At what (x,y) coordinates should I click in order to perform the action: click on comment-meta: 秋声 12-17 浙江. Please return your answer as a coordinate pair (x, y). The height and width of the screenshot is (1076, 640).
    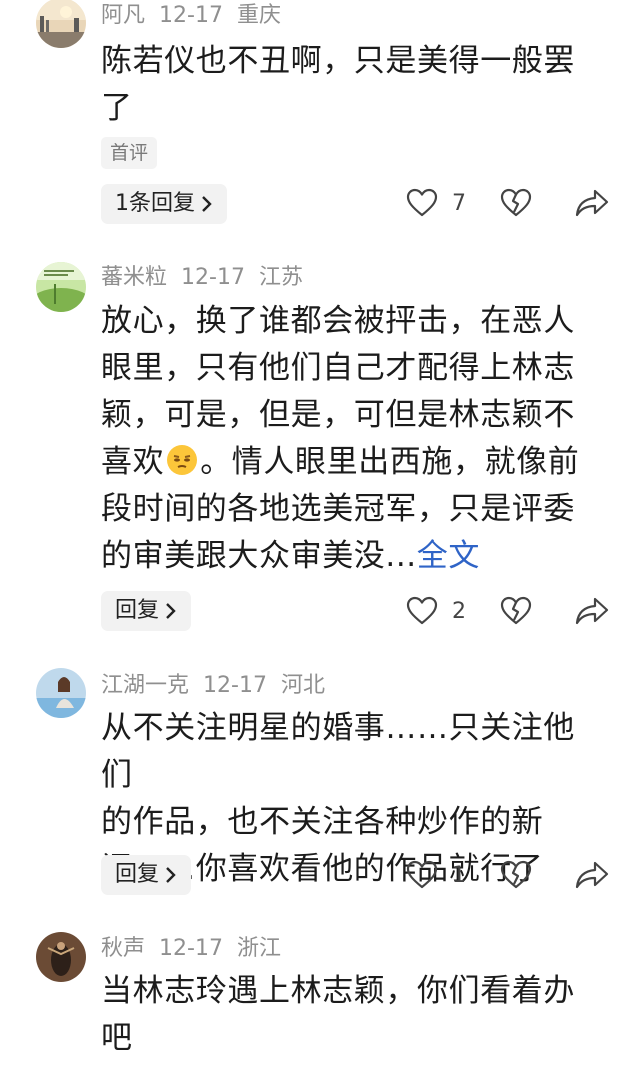
    Looking at the image, I should click on (198, 949).